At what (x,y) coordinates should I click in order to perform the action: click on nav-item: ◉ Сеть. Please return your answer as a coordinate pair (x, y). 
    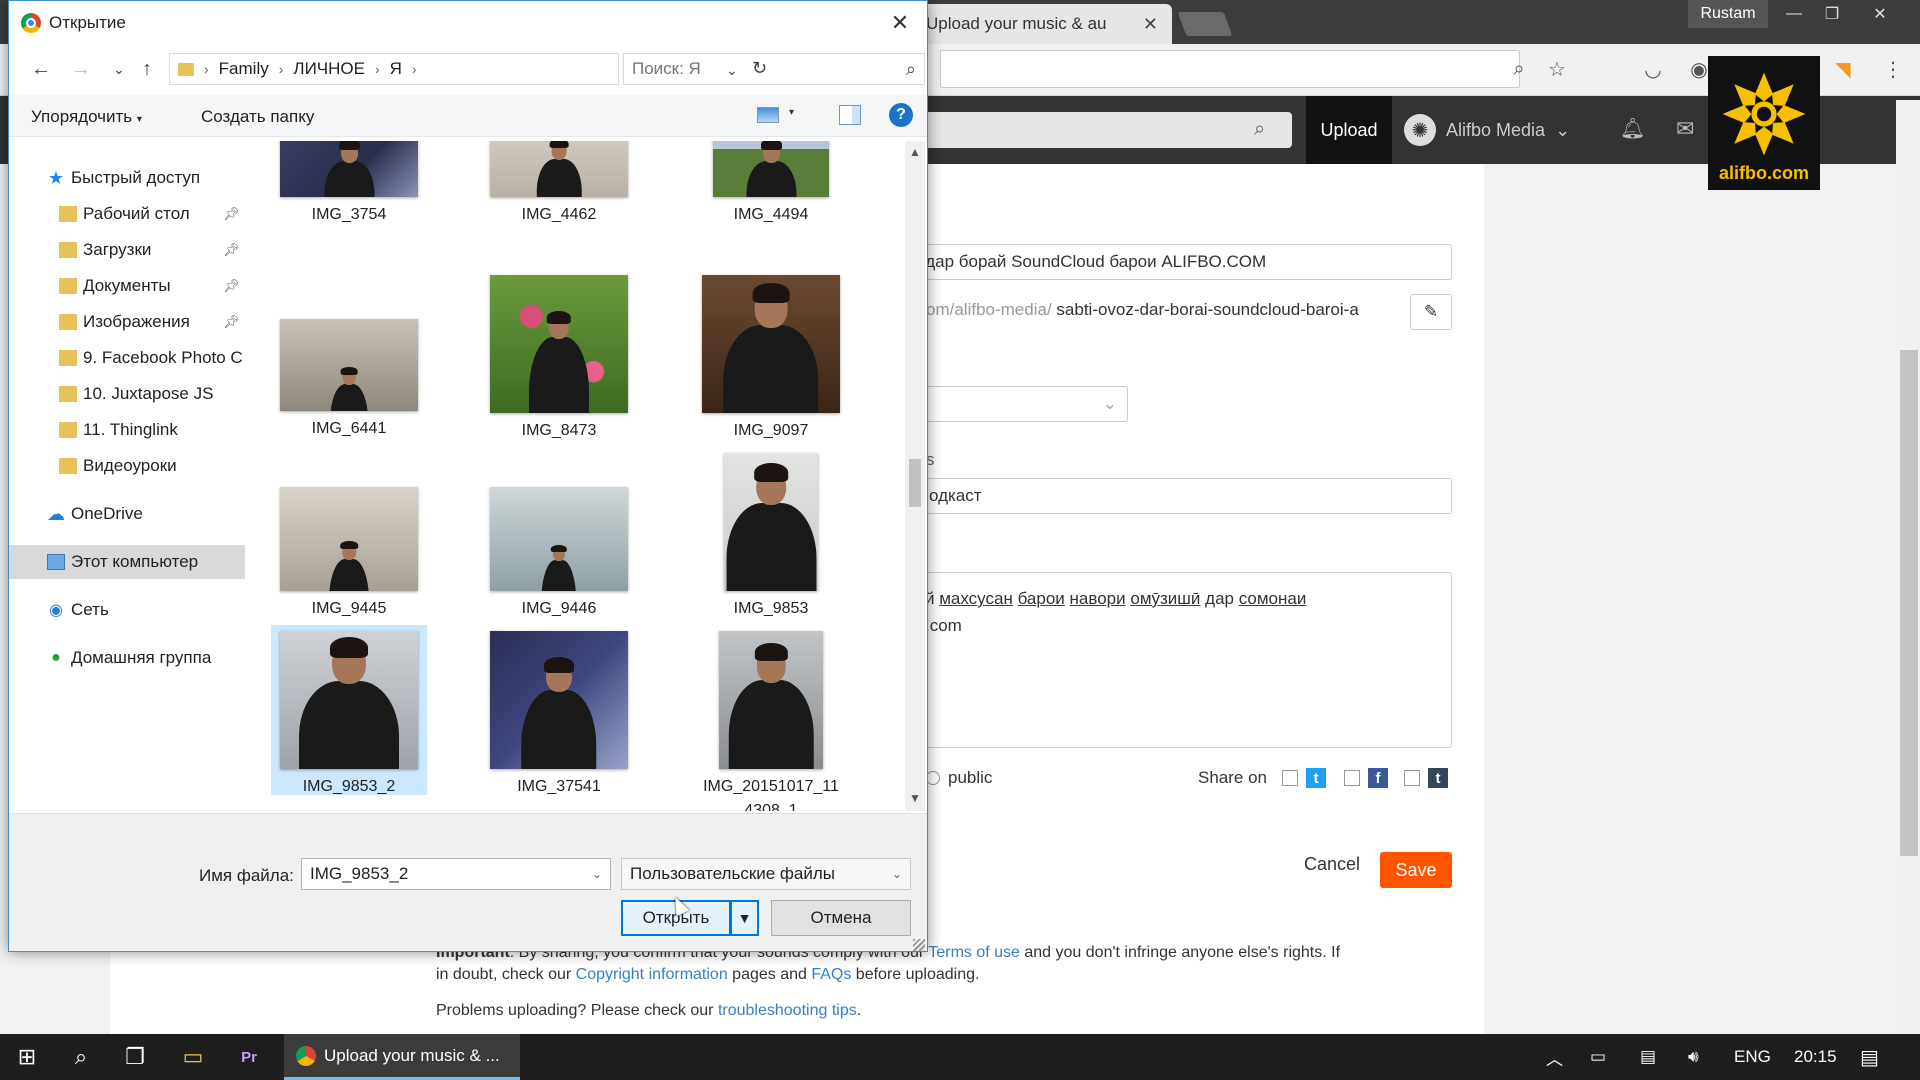
    Looking at the image, I should click on (127, 610).